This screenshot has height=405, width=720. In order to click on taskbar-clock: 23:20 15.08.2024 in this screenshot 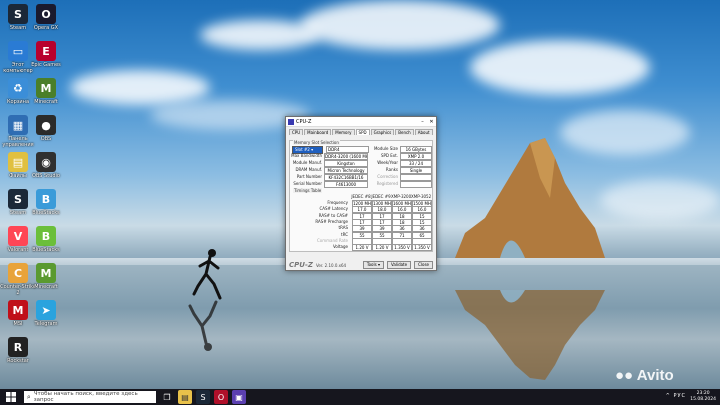, I will do `click(703, 397)`.